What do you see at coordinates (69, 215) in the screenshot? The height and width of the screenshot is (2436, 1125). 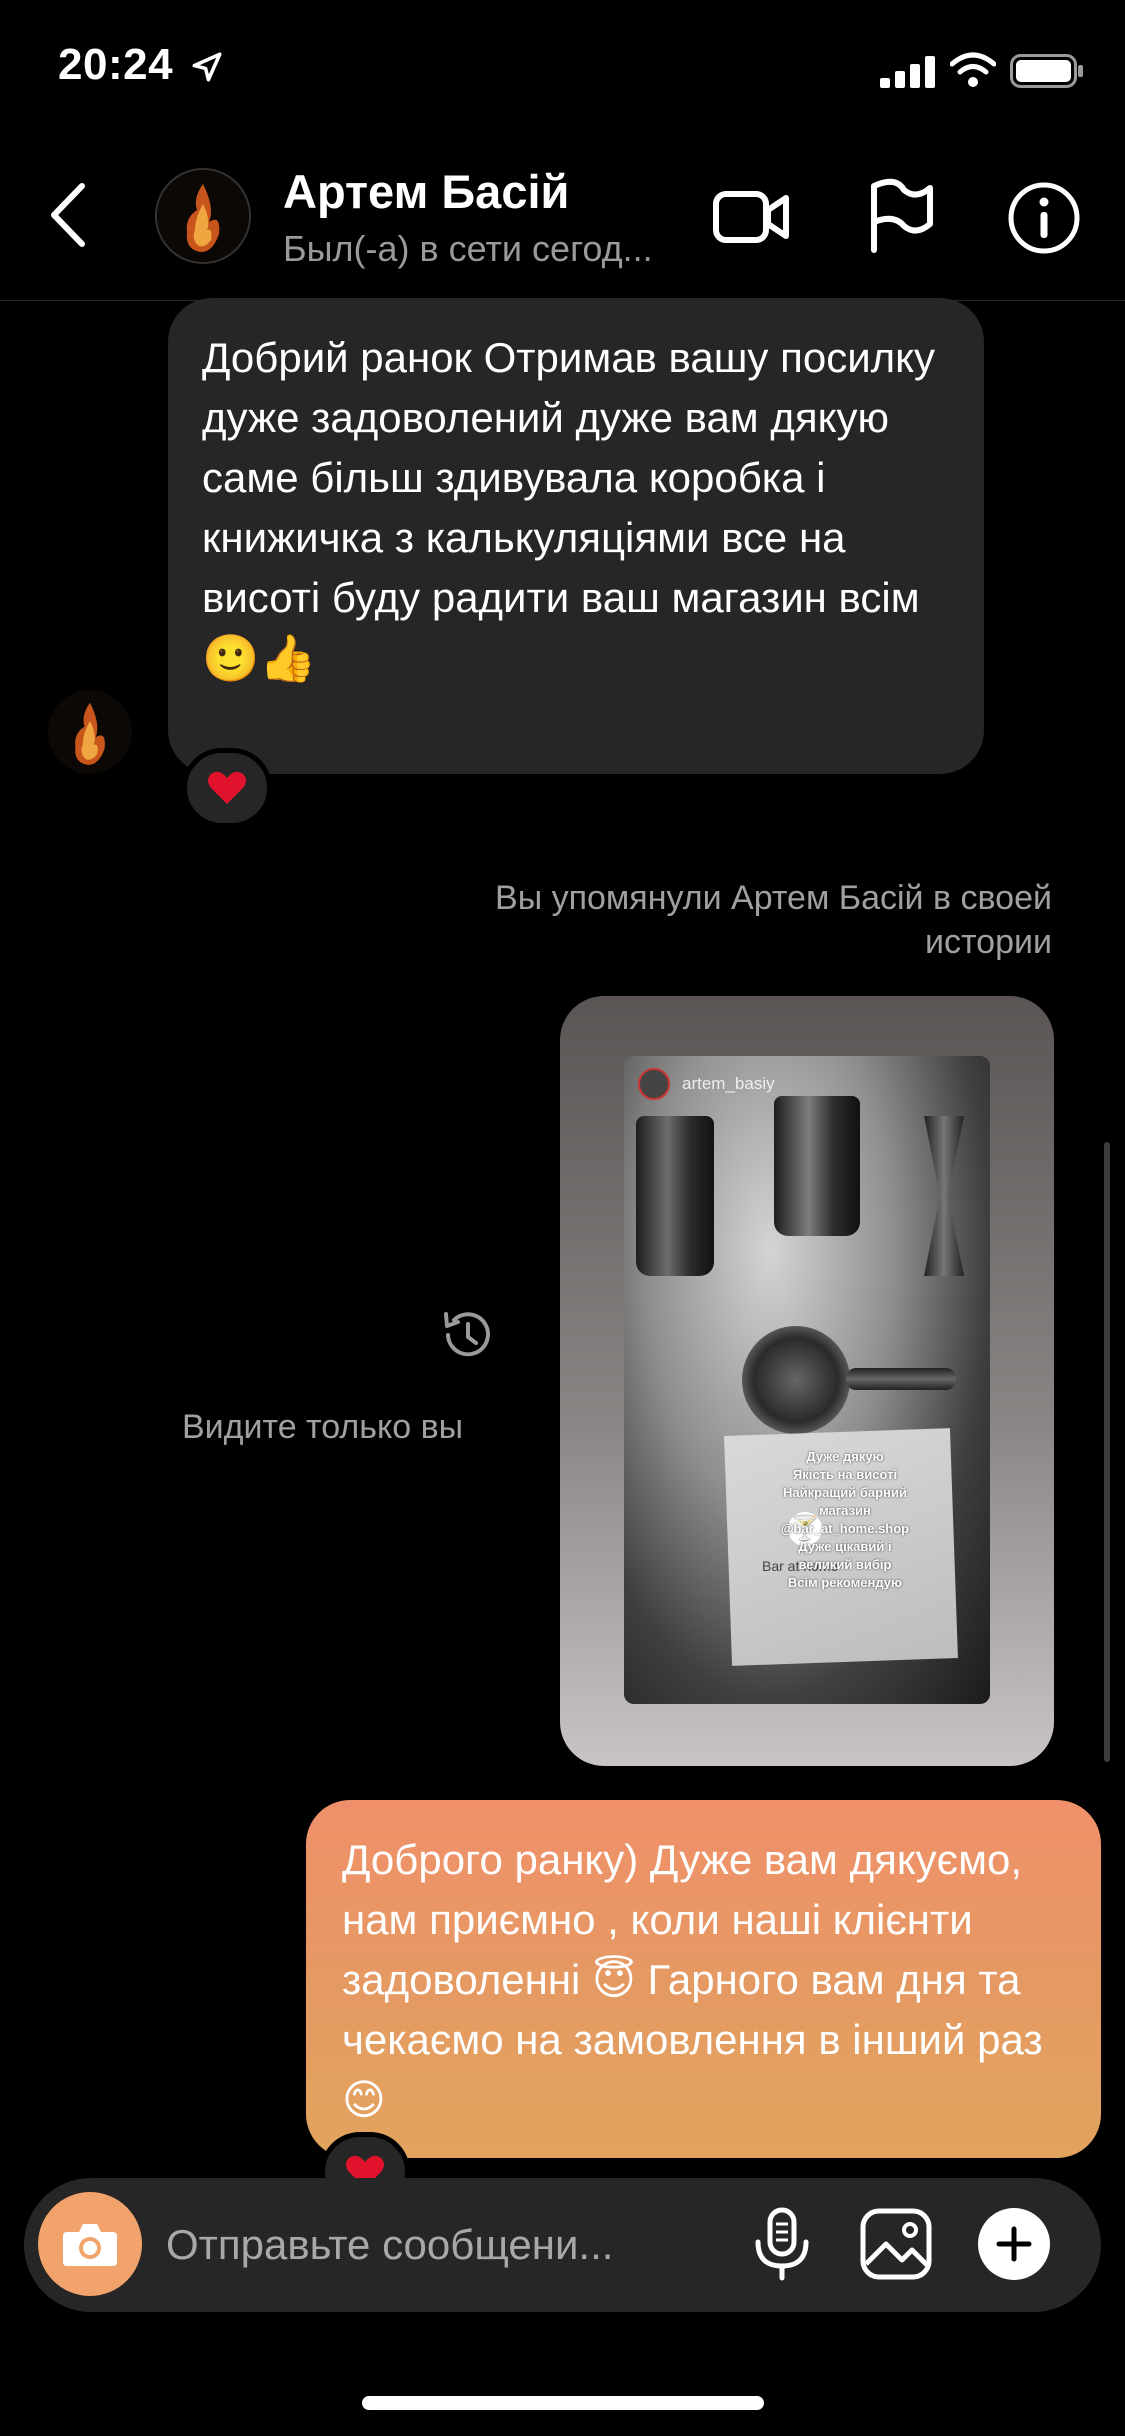 I see `back-chevron-icon` at bounding box center [69, 215].